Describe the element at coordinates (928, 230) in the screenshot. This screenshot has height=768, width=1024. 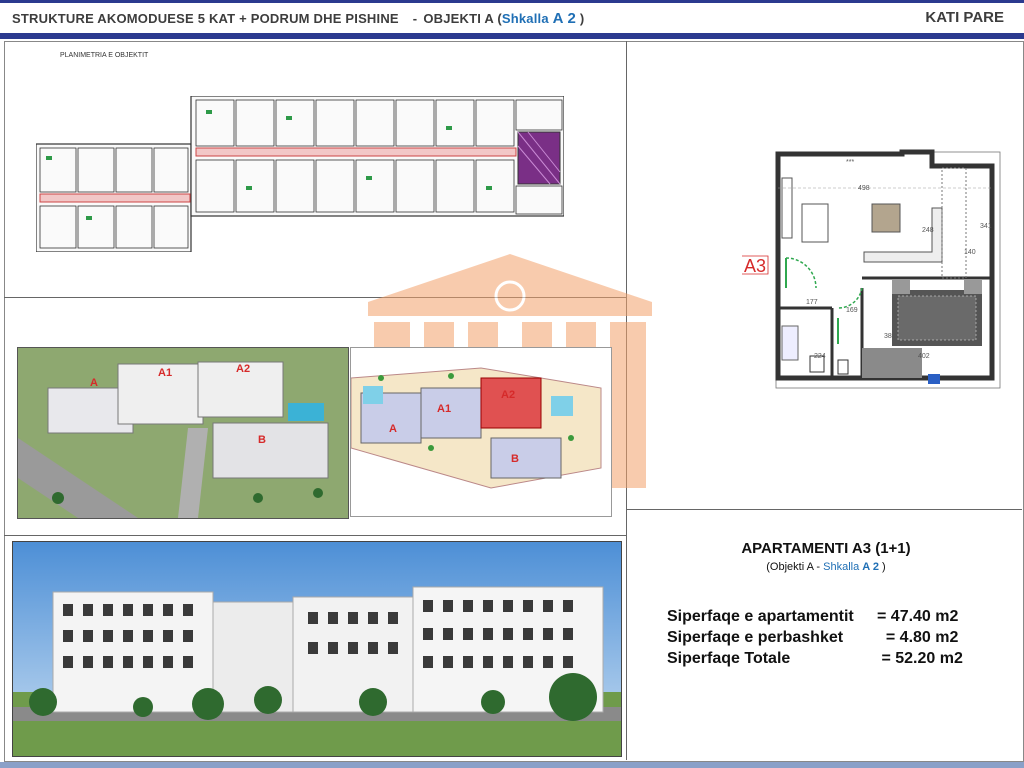
I see `dim-248: 248` at that location.